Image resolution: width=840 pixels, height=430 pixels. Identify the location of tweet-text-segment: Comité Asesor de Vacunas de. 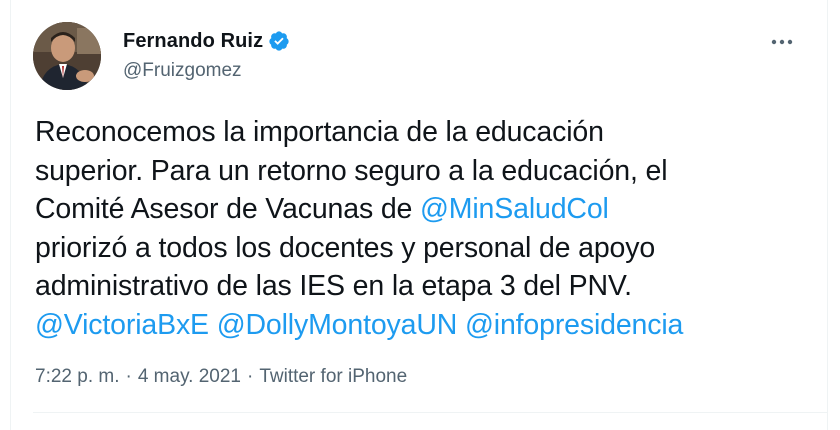
(227, 209).